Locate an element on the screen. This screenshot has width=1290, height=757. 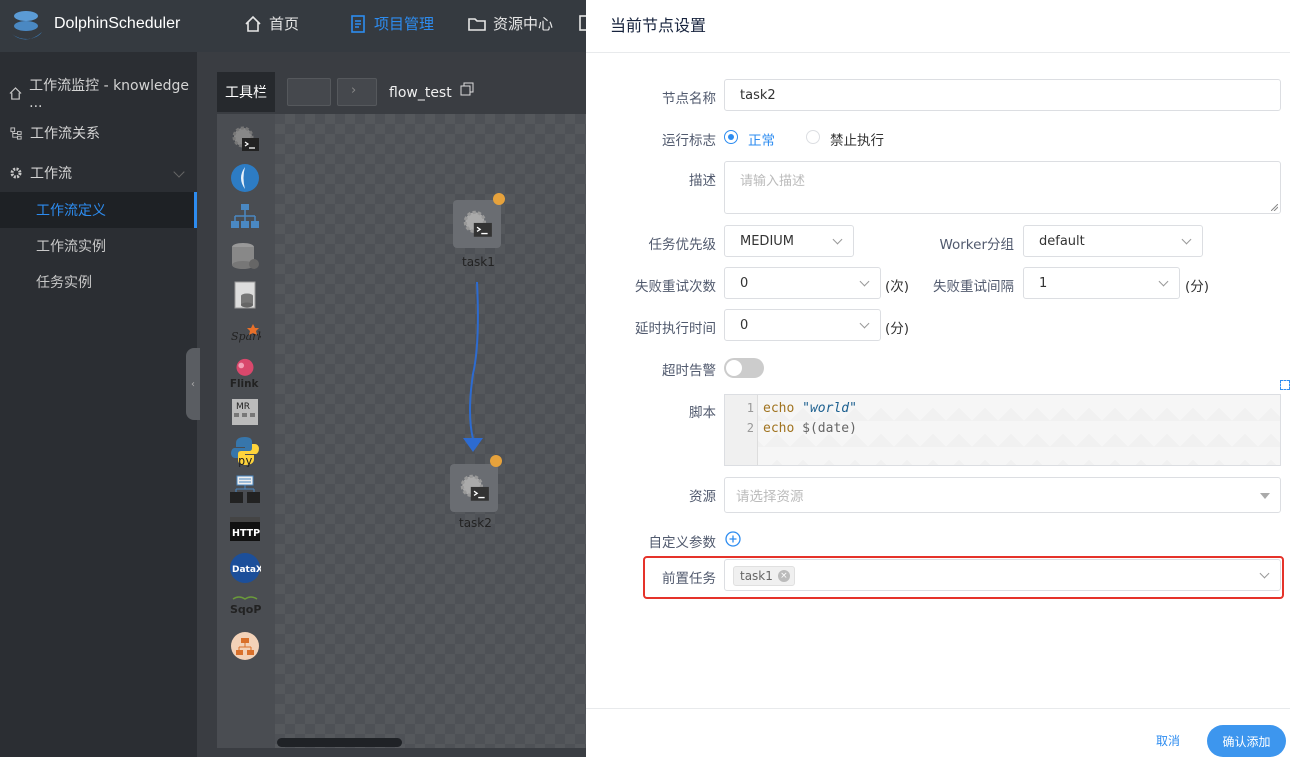
resize-handle-icon is located at coordinates (1274, 207).